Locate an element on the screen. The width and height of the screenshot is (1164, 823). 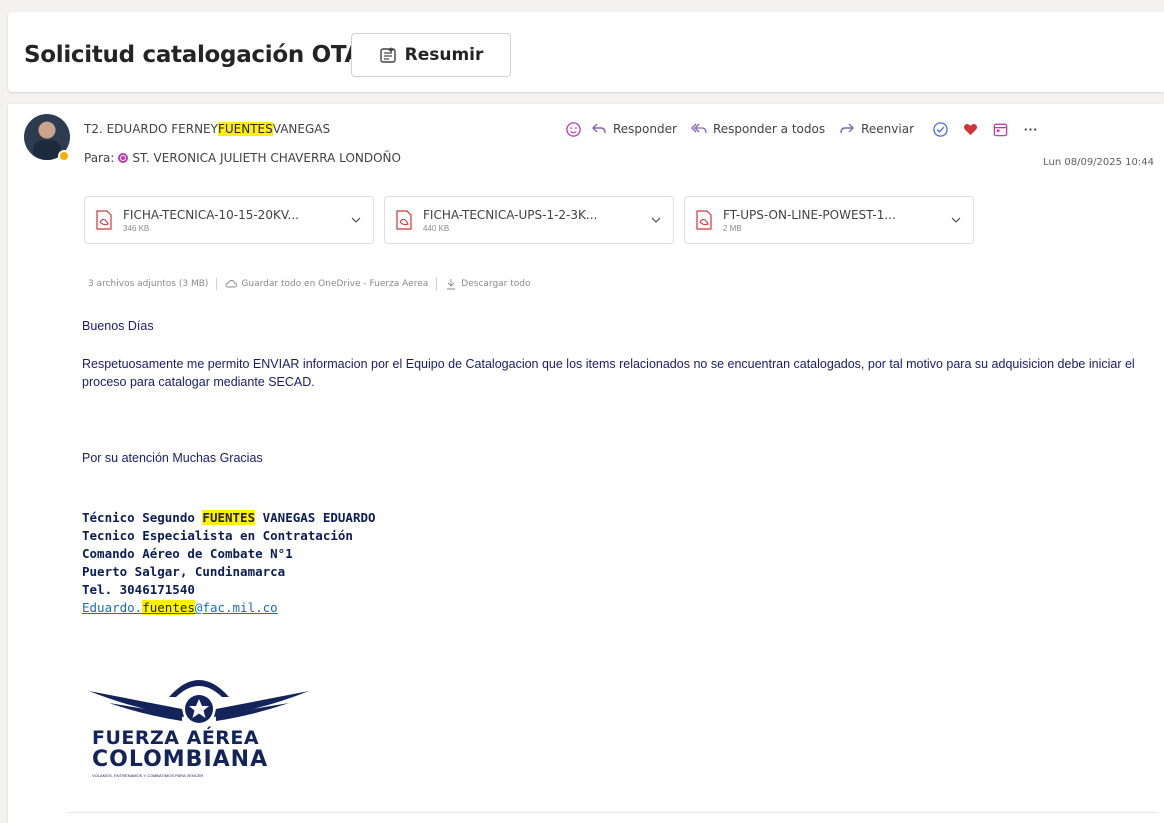
message-actions: Responder Responder a todos Reenviar is located at coordinates (804, 129).